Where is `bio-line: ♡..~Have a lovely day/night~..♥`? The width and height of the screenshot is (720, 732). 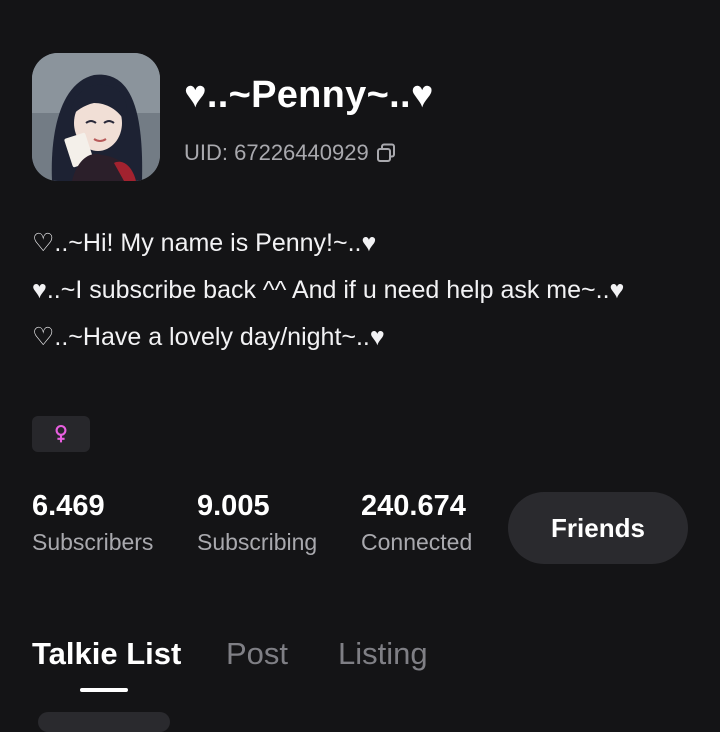 bio-line: ♡..~Have a lovely day/night~..♥ is located at coordinates (208, 337).